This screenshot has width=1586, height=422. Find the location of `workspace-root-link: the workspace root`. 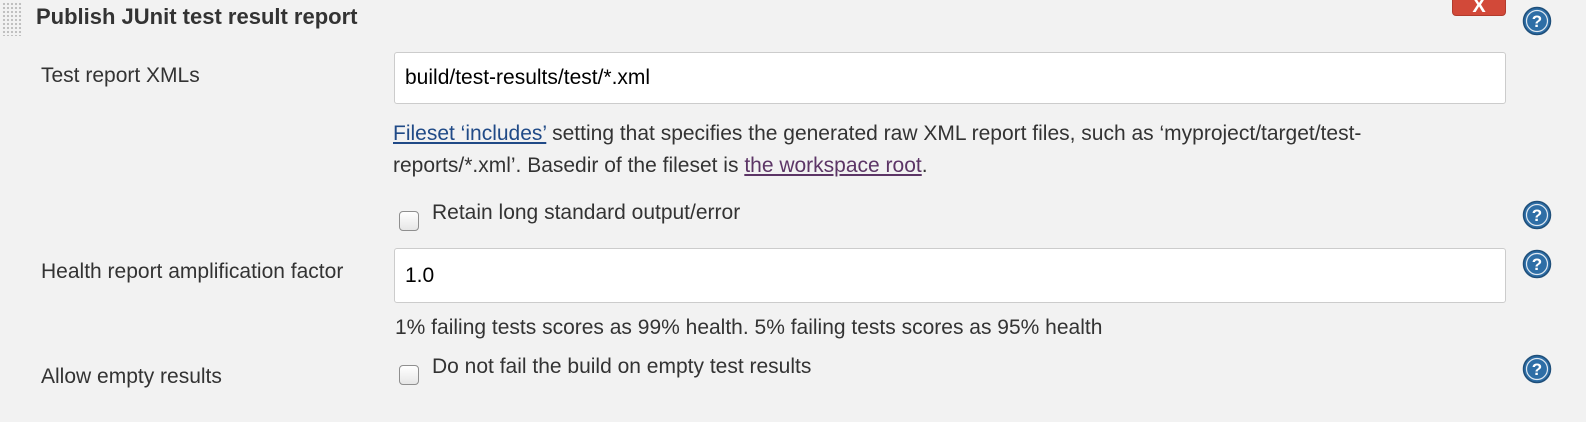

workspace-root-link: the workspace root is located at coordinates (832, 165).